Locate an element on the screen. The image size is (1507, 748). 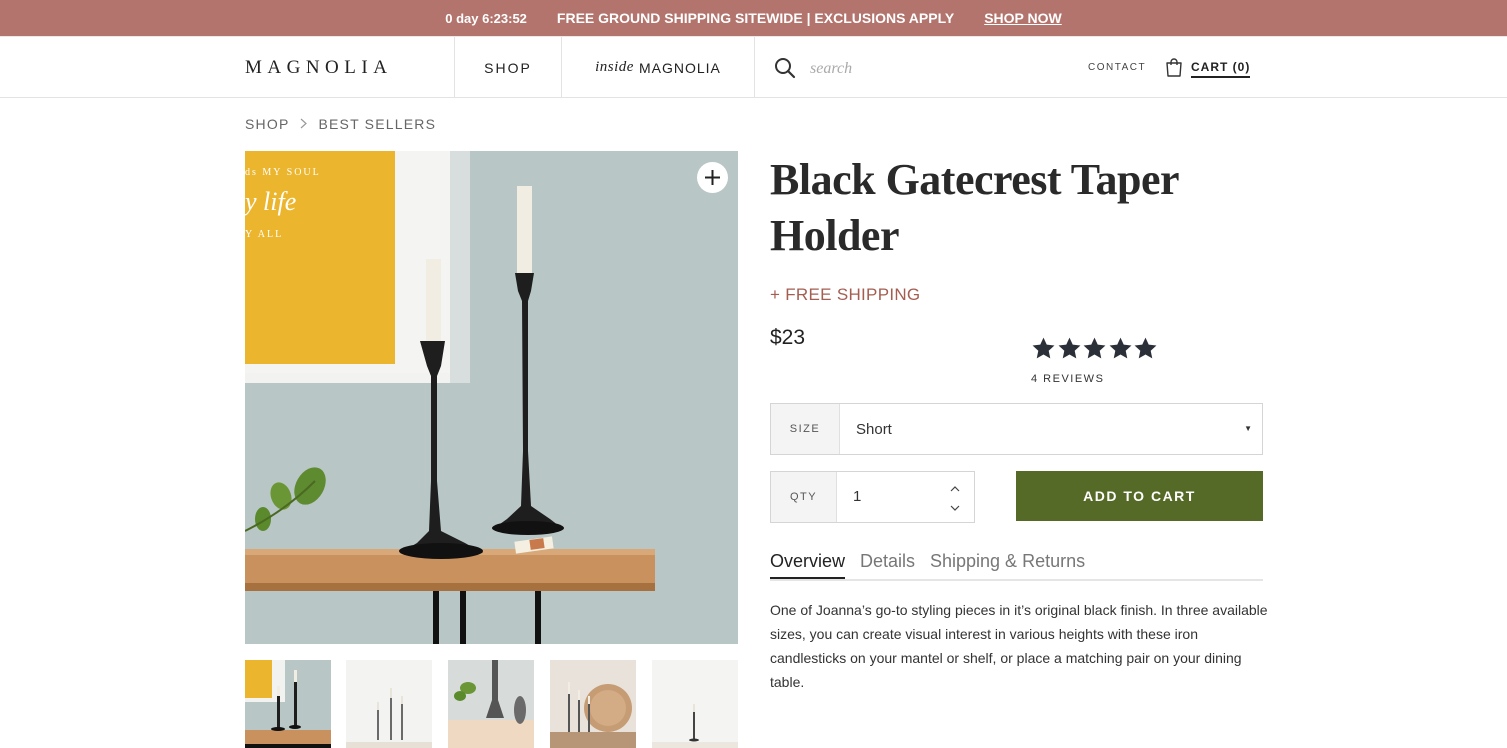
size-selected-value: Short is located at coordinates (874, 429).